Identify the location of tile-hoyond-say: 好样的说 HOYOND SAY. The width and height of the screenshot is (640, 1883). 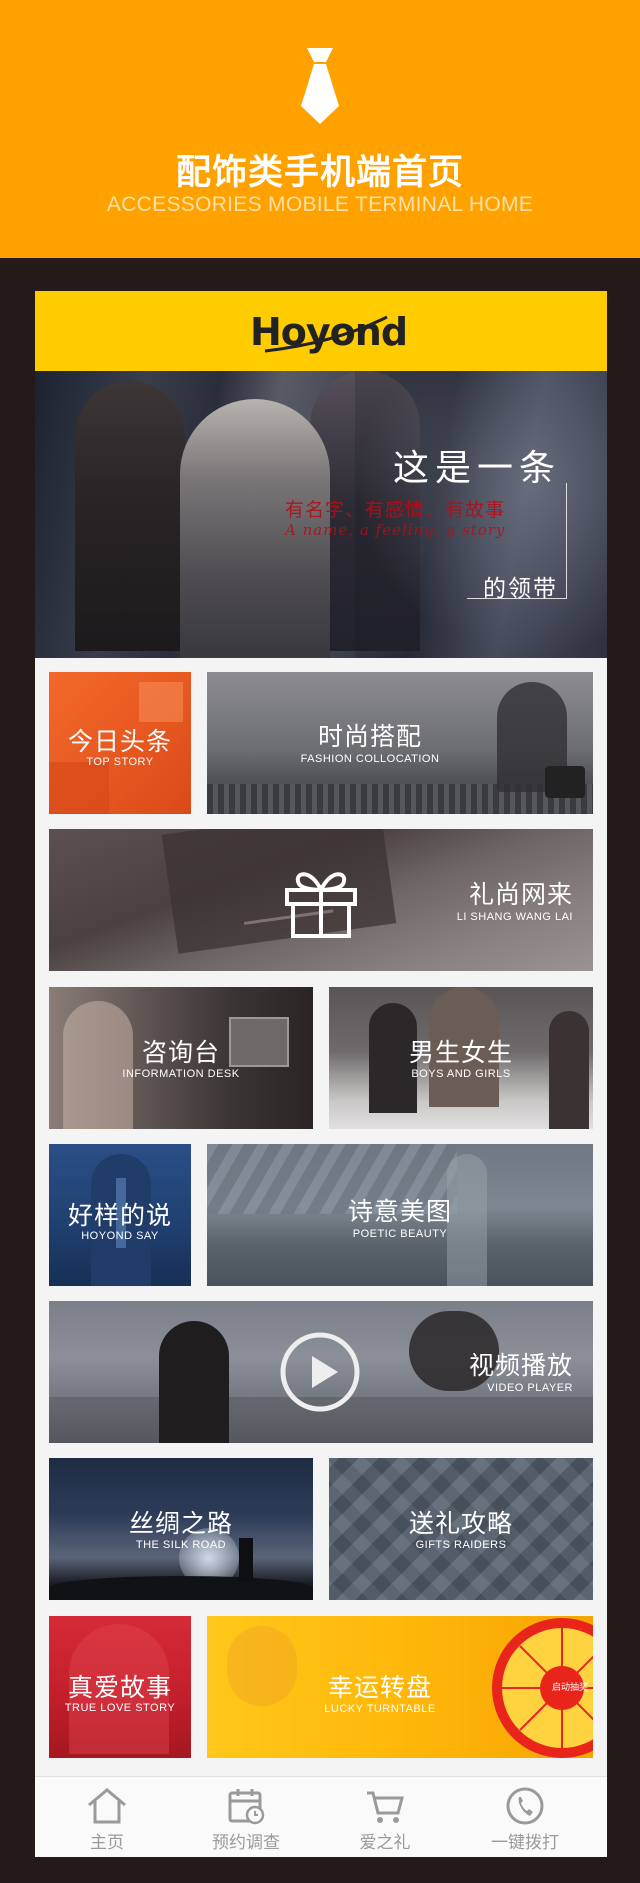
(120, 1215).